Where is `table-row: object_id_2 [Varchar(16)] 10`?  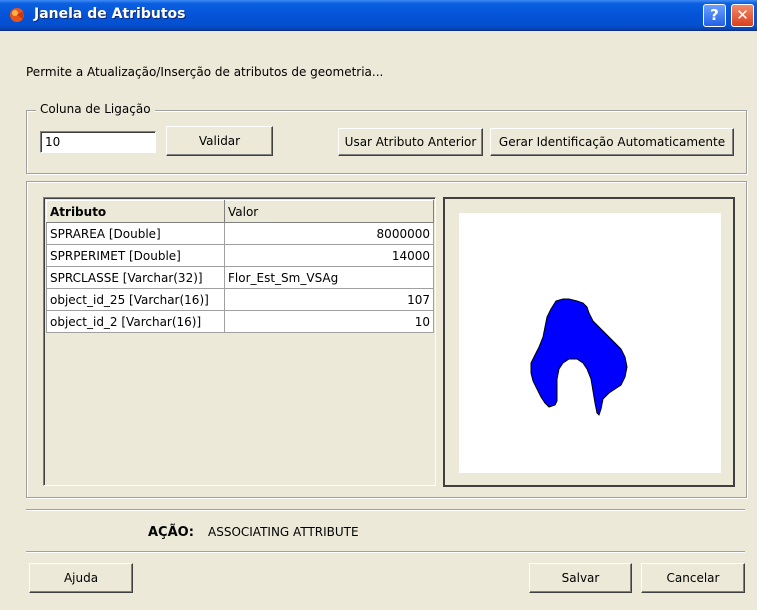
table-row: object_id_2 [Varchar(16)] 10 is located at coordinates (240, 321).